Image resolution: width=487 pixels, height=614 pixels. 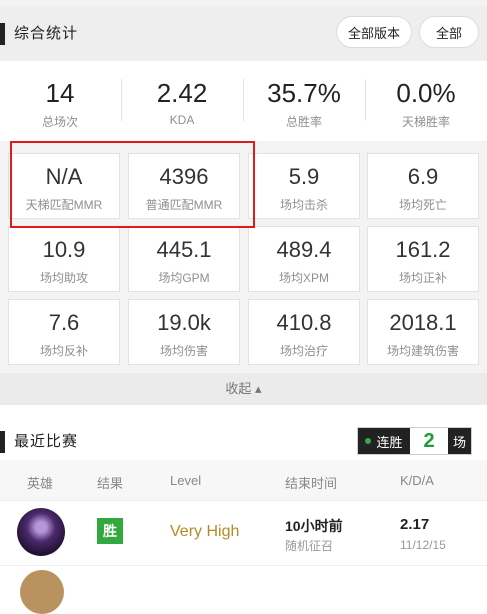 What do you see at coordinates (184, 322) in the screenshot?
I see `card-value: 19.0k` at bounding box center [184, 322].